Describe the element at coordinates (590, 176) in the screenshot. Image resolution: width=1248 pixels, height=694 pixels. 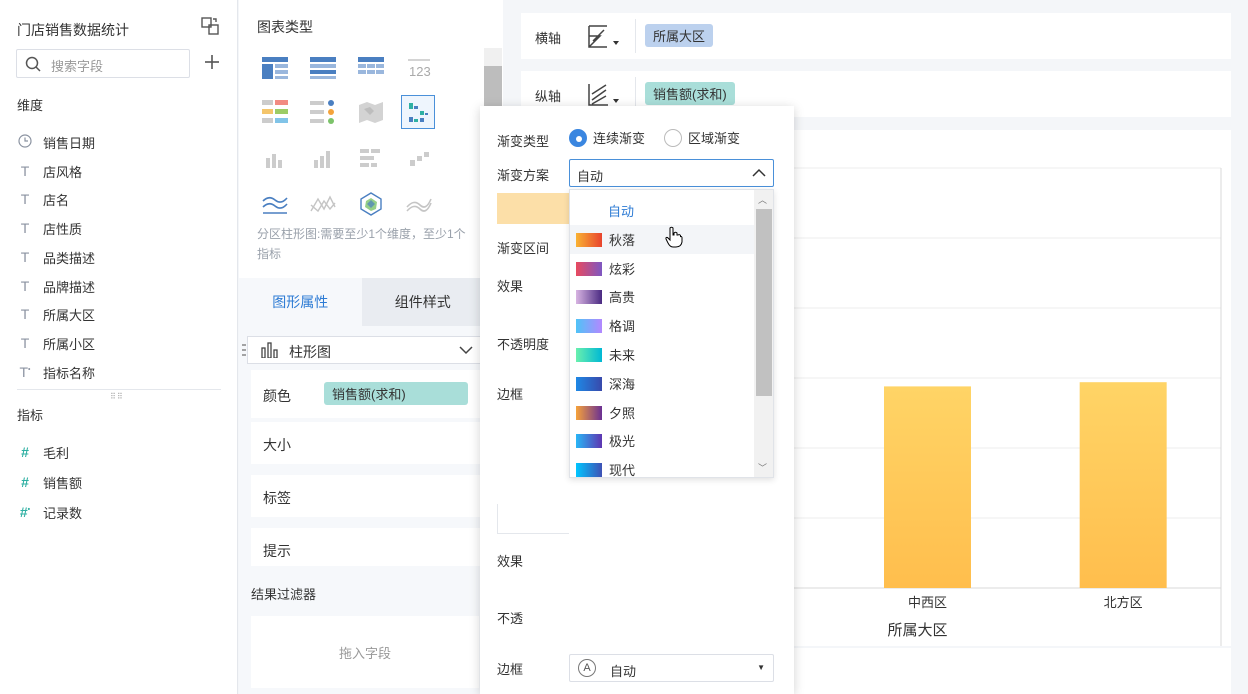
I see `gradient-scheme-value: 自动` at that location.